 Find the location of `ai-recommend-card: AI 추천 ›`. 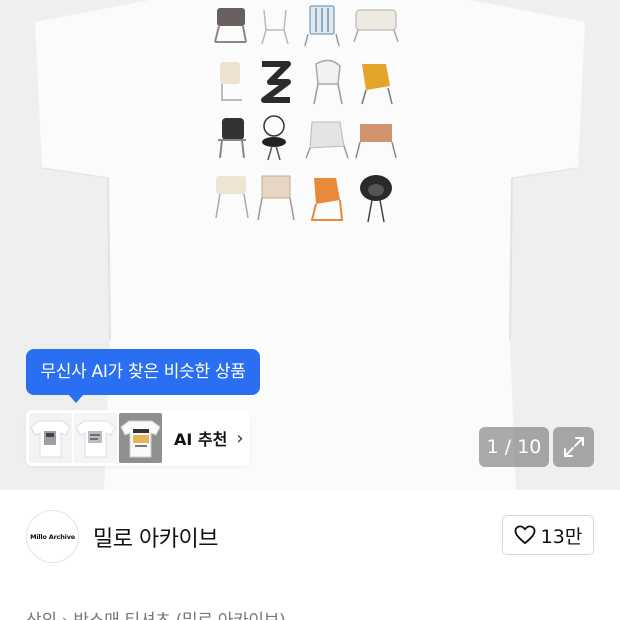

ai-recommend-card: AI 추천 › is located at coordinates (138, 438).